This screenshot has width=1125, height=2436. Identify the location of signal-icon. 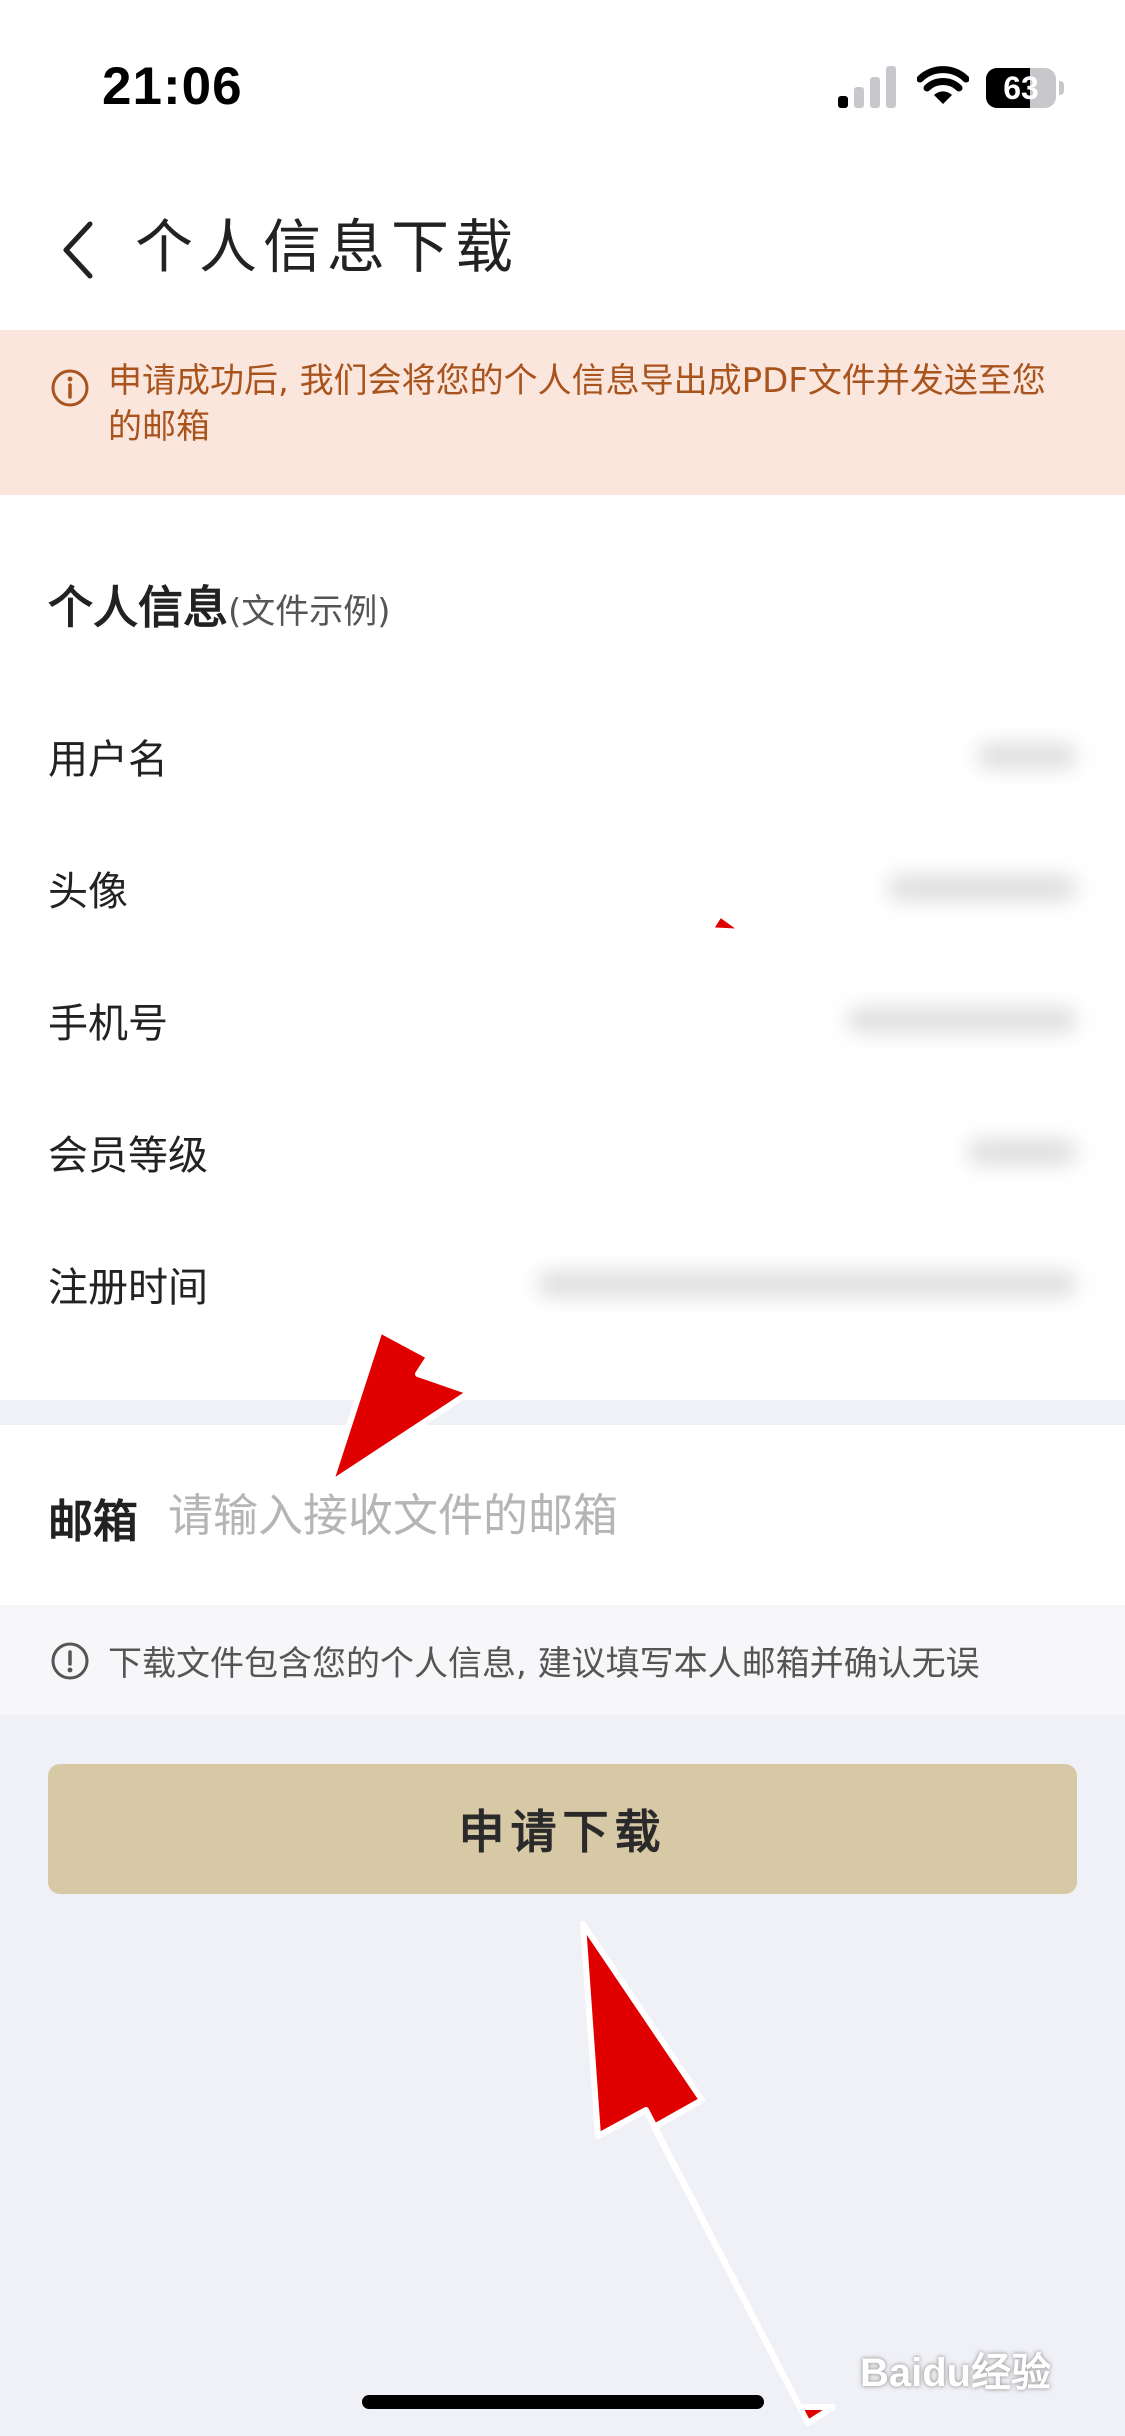
(867, 87).